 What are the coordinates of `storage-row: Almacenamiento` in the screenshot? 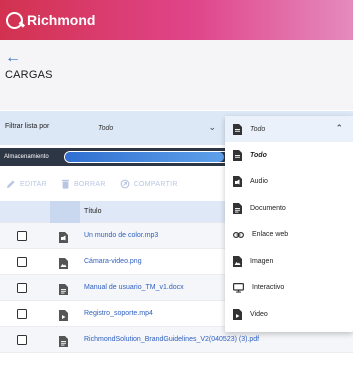 It's located at (115, 157).